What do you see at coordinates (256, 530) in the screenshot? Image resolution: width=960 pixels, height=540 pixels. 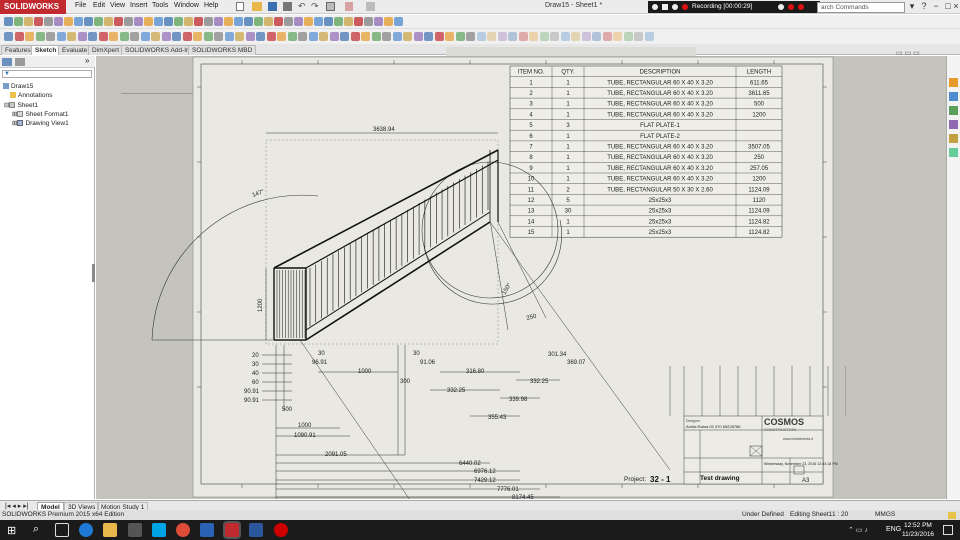 I see `word-icon` at bounding box center [256, 530].